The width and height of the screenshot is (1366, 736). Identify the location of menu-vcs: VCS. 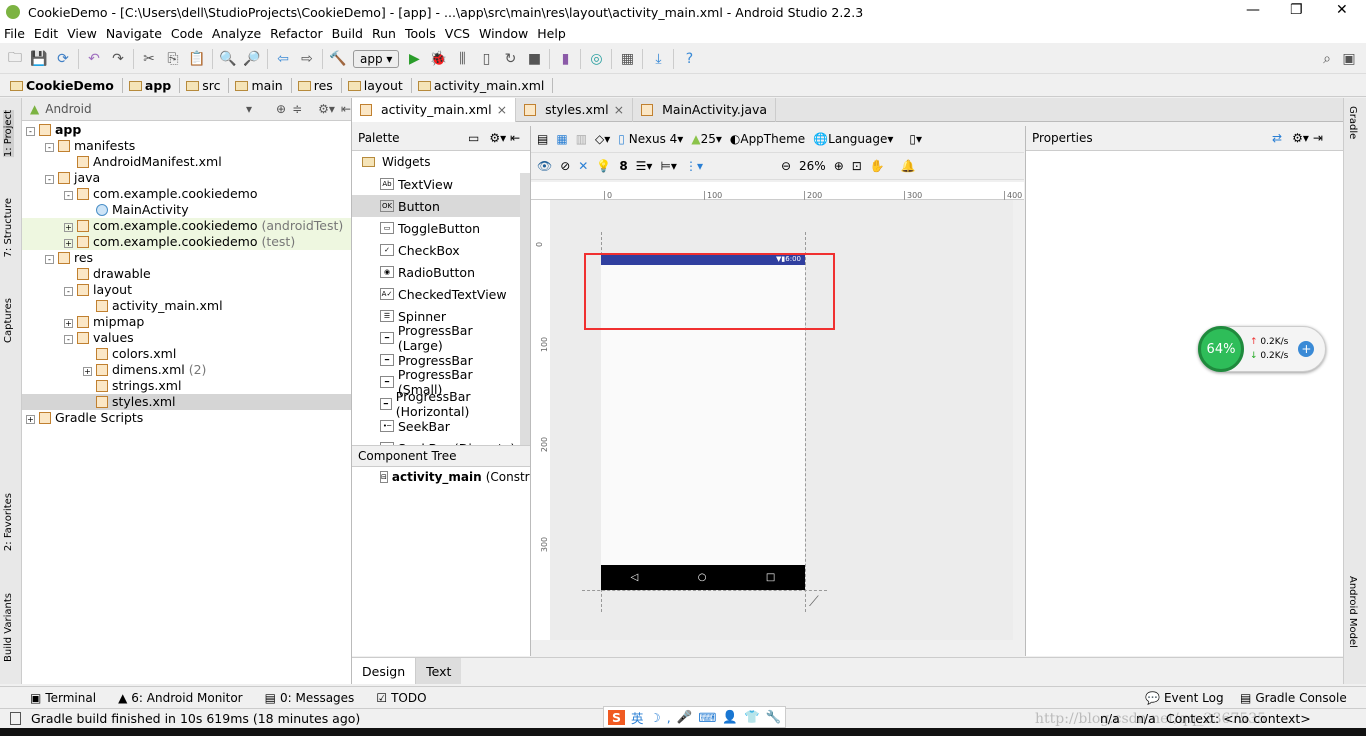
(457, 33).